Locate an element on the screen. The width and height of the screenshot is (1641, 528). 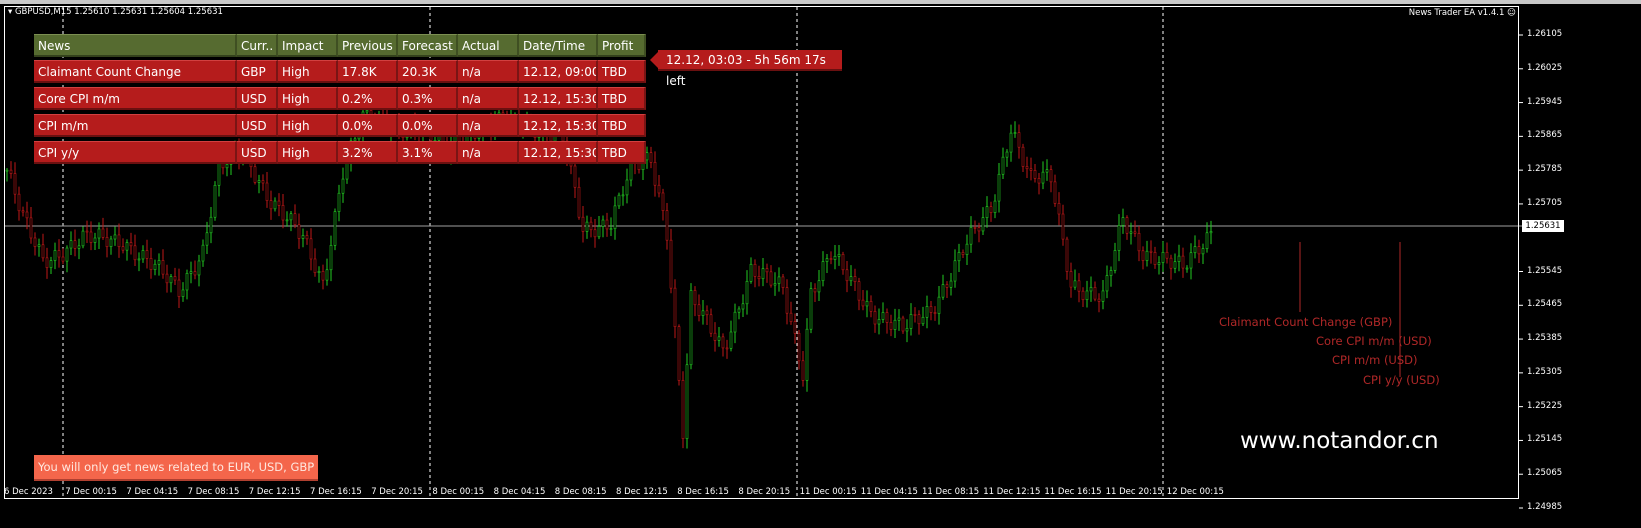
price-tick: 1.26105 is located at coordinates (1545, 34).